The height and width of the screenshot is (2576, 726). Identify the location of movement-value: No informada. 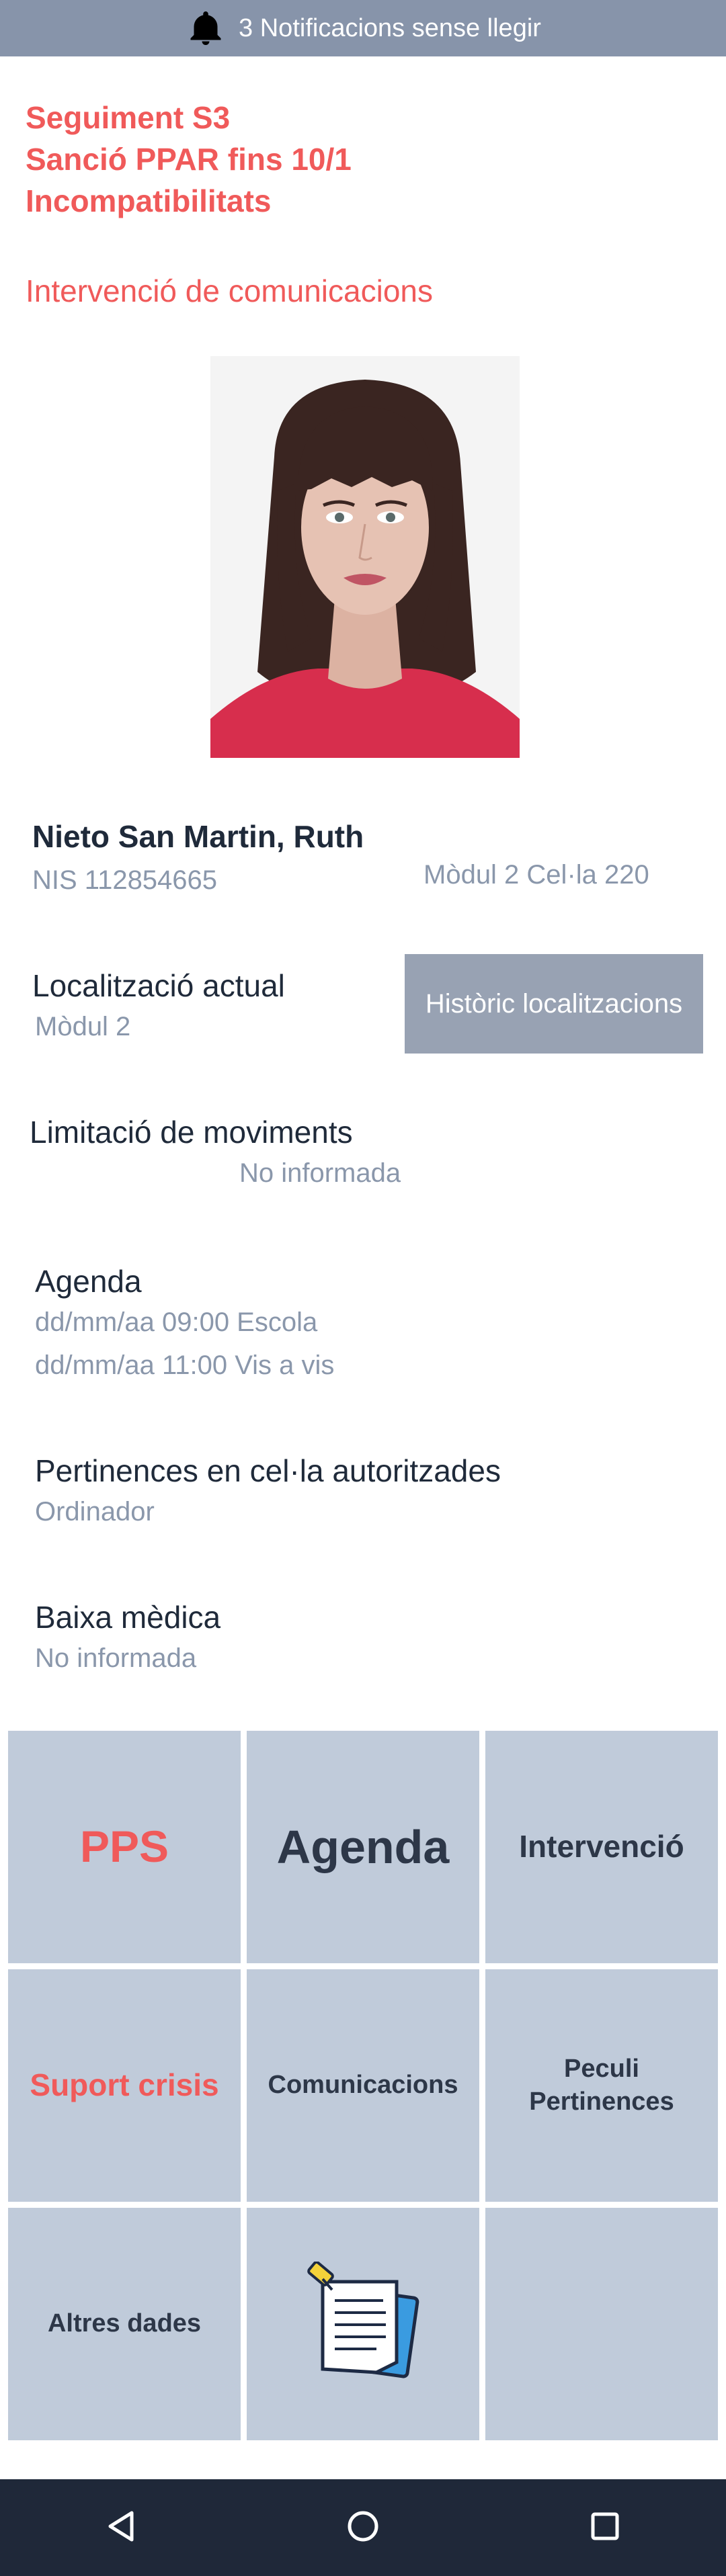
(320, 1173).